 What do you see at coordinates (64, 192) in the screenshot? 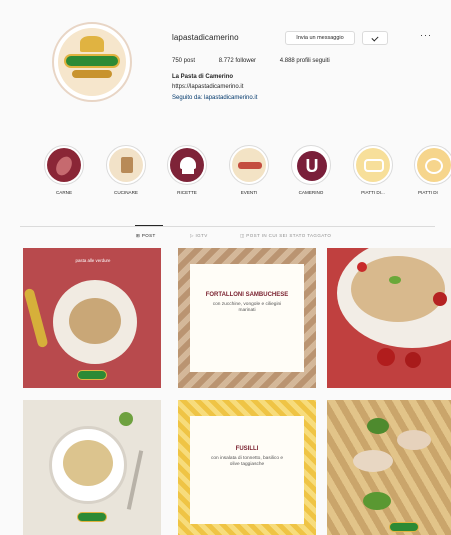
I see `highlight-label: CARNE` at bounding box center [64, 192].